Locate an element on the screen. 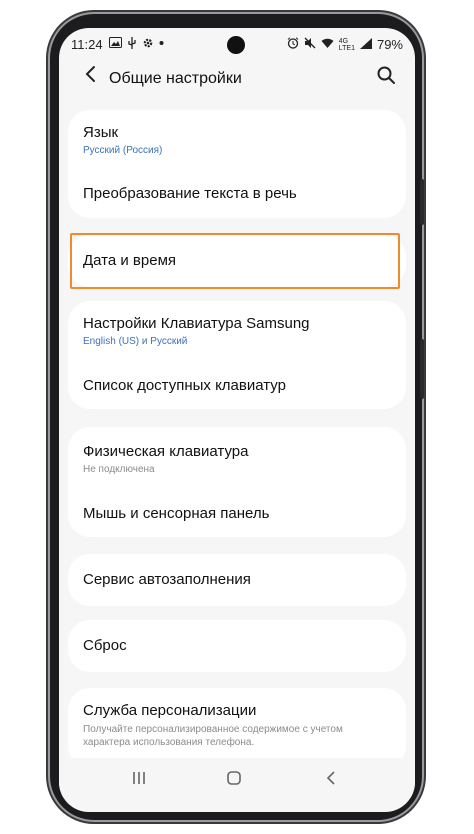  status-bar: 11:24 4G LTE1 79% is located at coordinates (237, 45).